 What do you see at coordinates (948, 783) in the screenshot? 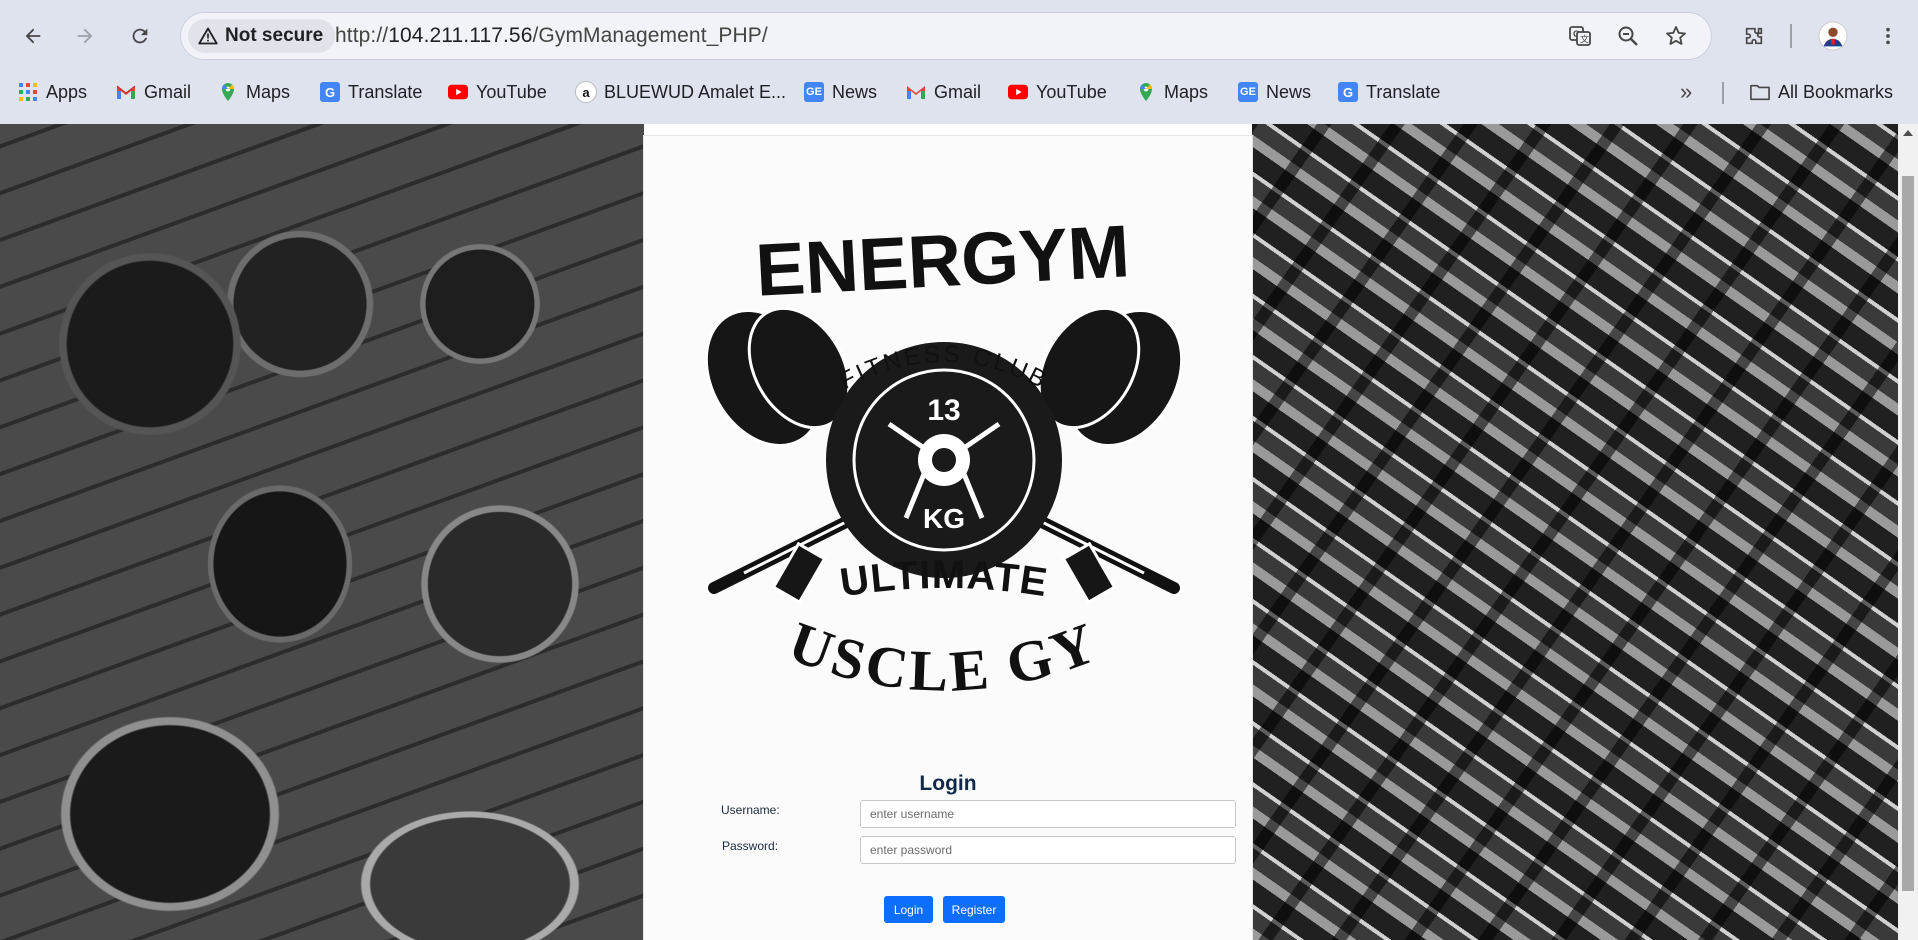
I see `login-title: Login` at bounding box center [948, 783].